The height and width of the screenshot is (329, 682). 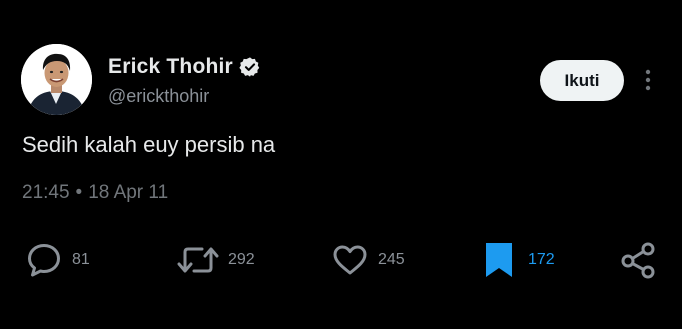 I want to click on more-vertical-icon, so click(x=648, y=80).